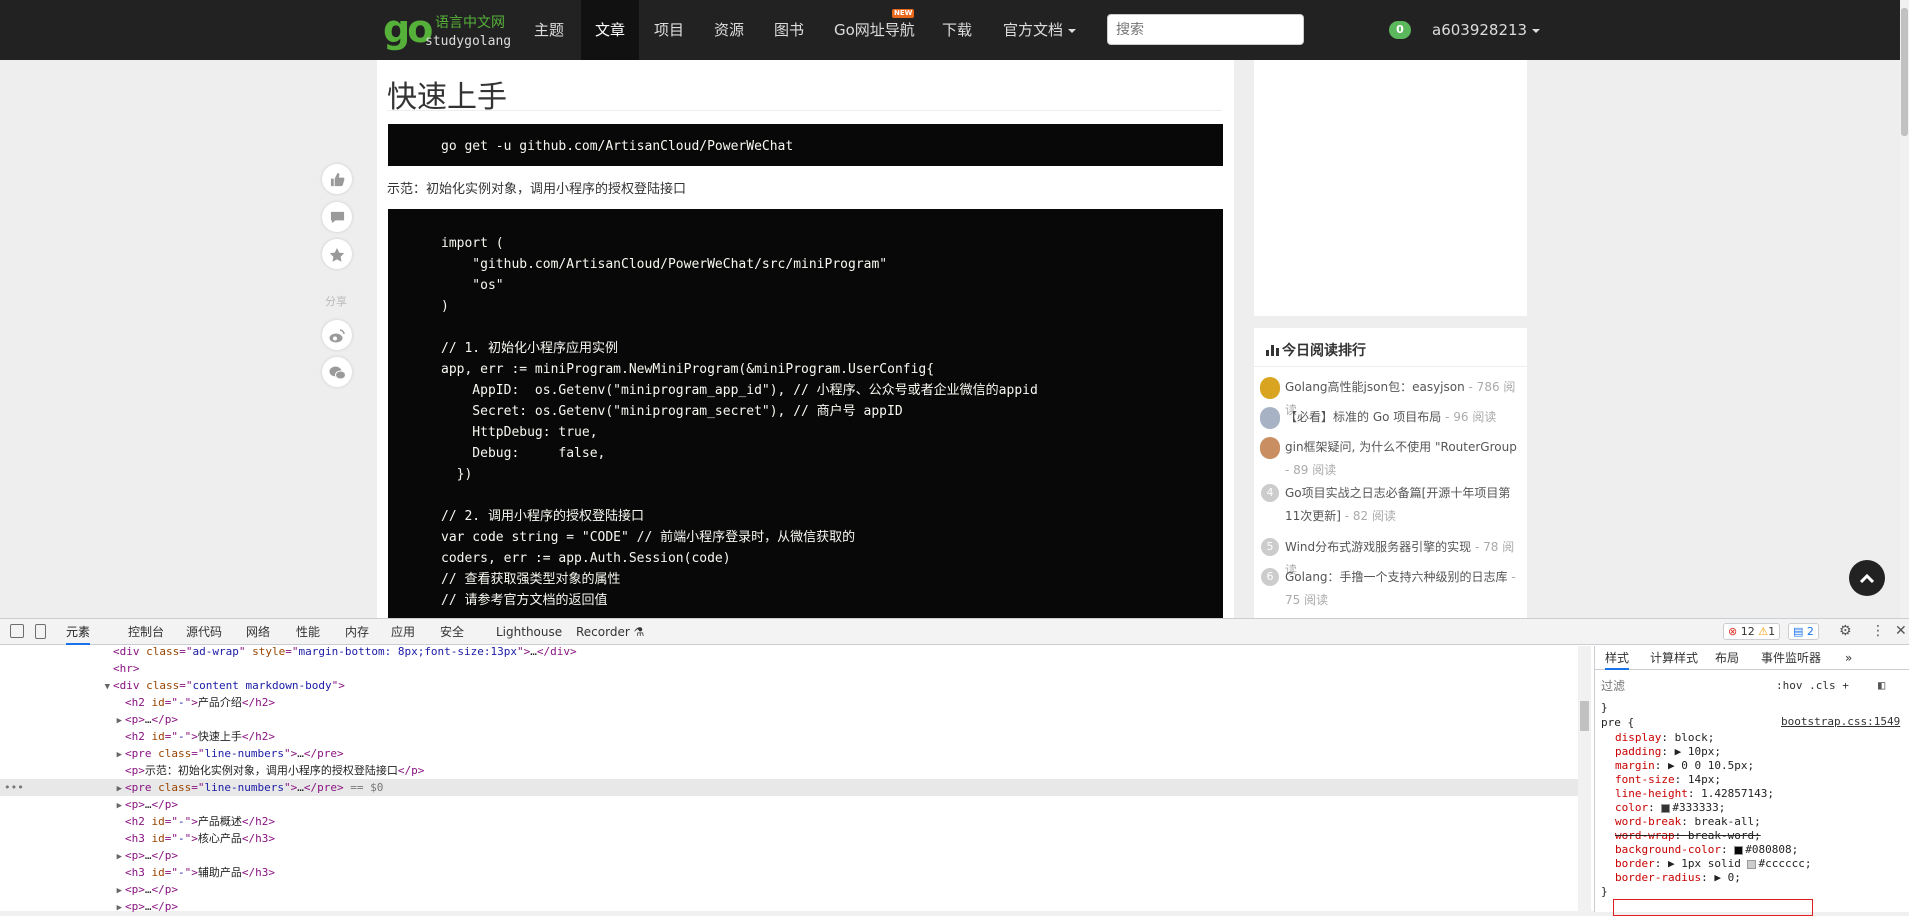 The image size is (1909, 916). Describe the element at coordinates (337, 372) in the screenshot. I see `share-wechat-button` at that location.